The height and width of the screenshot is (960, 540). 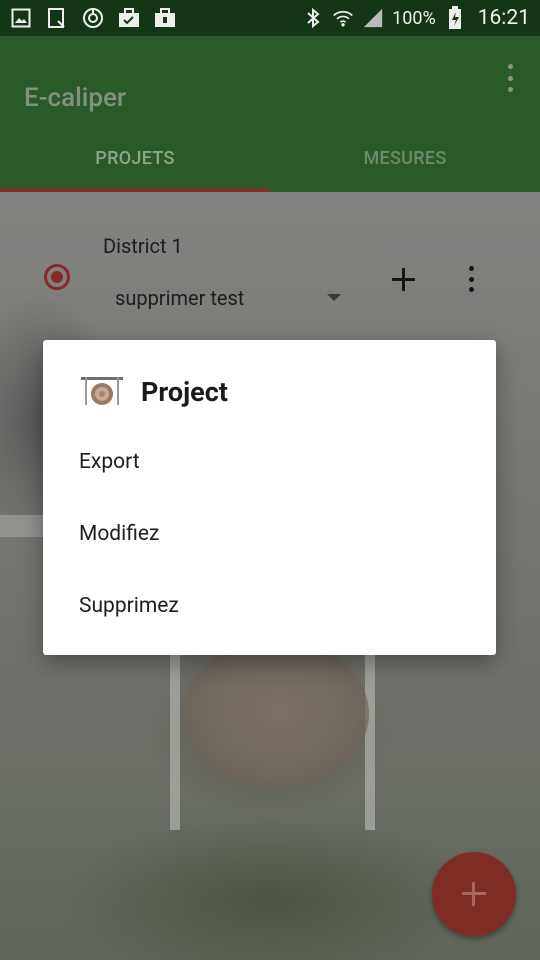 I want to click on delete-menu-item: Supprimez, so click(x=129, y=606).